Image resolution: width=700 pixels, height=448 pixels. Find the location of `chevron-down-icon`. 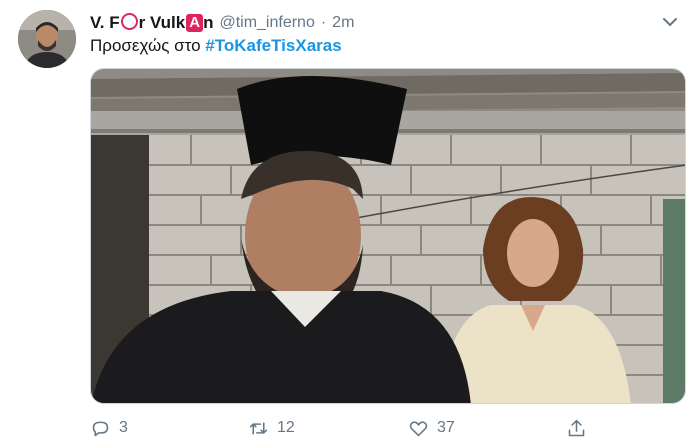

chevron-down-icon is located at coordinates (670, 22).